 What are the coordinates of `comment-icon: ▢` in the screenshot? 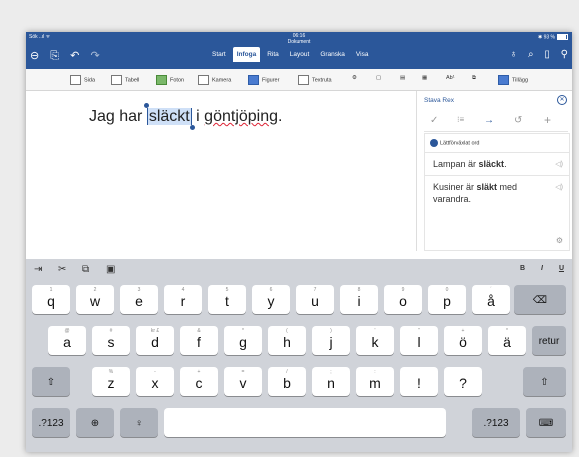 It's located at (378, 78).